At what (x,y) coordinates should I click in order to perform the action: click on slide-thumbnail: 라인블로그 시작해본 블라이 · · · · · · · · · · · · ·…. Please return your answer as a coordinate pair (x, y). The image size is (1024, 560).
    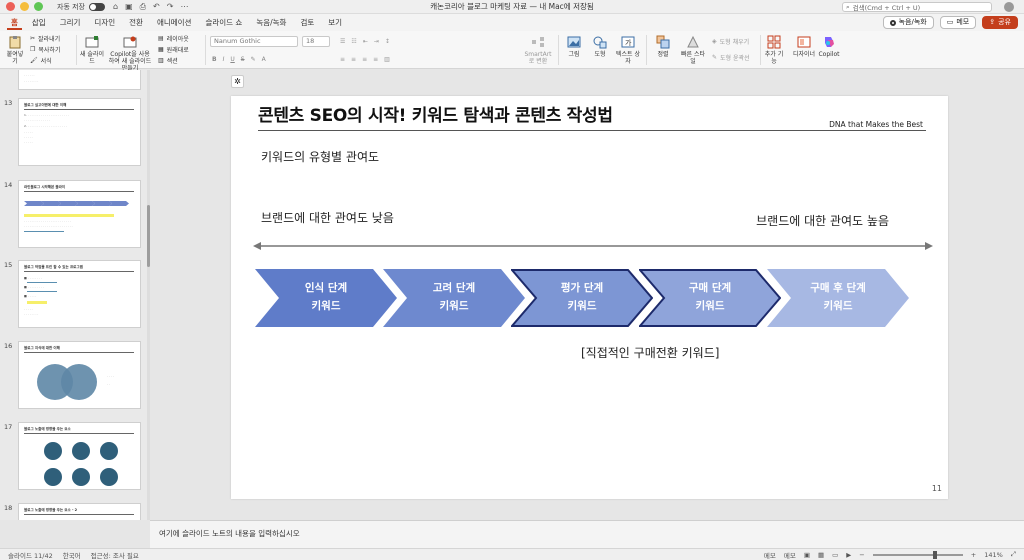
    Looking at the image, I should click on (79, 214).